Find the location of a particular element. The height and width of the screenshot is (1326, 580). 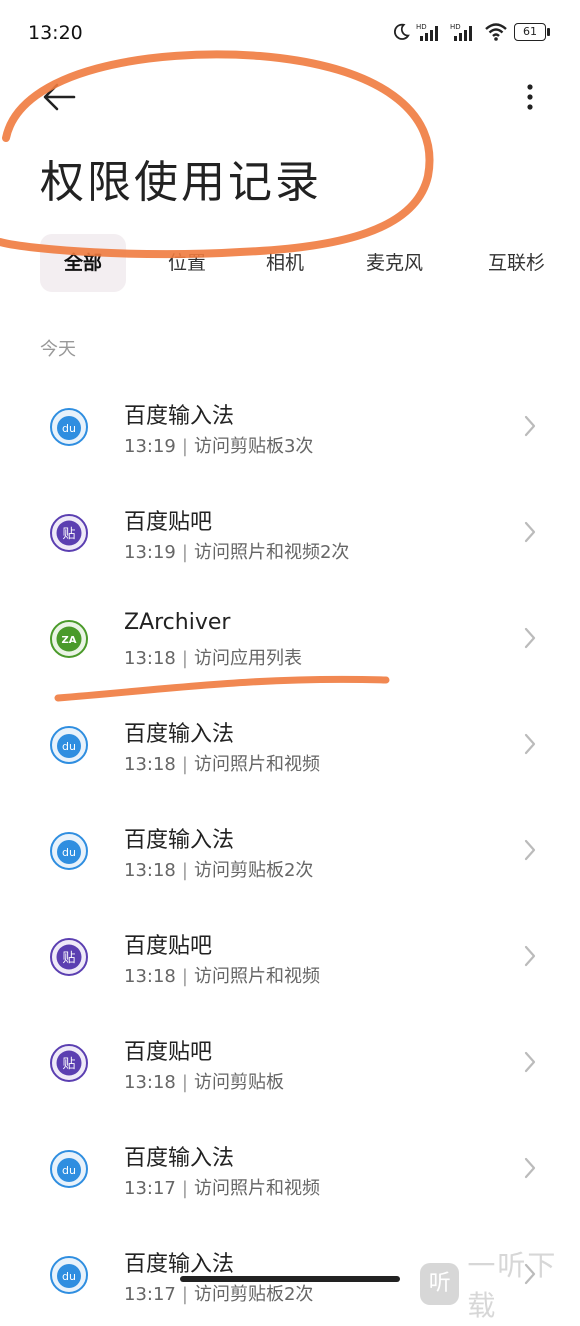

access-detail: 13:18 | 访问剪贴板2次 is located at coordinates (218, 869).